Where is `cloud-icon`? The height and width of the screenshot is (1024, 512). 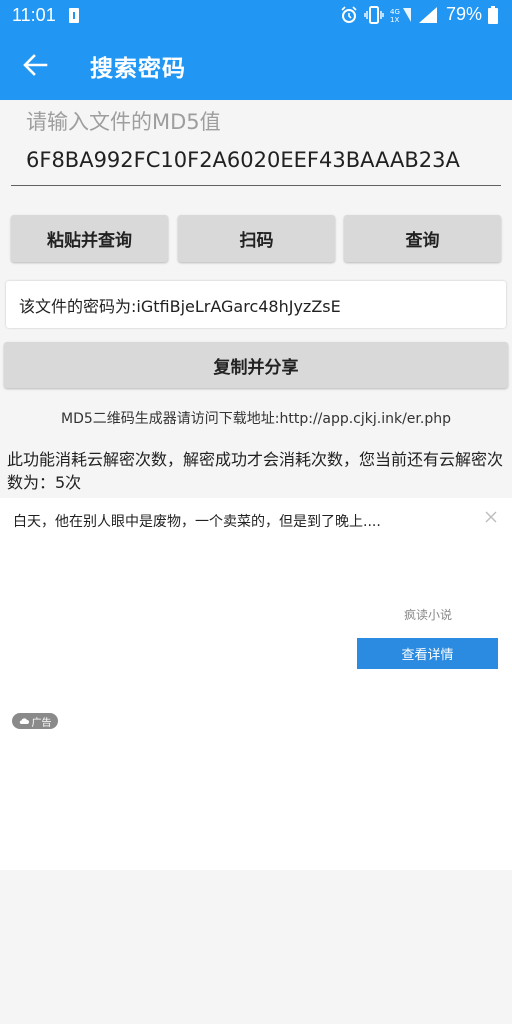
cloud-icon is located at coordinates (24, 720).